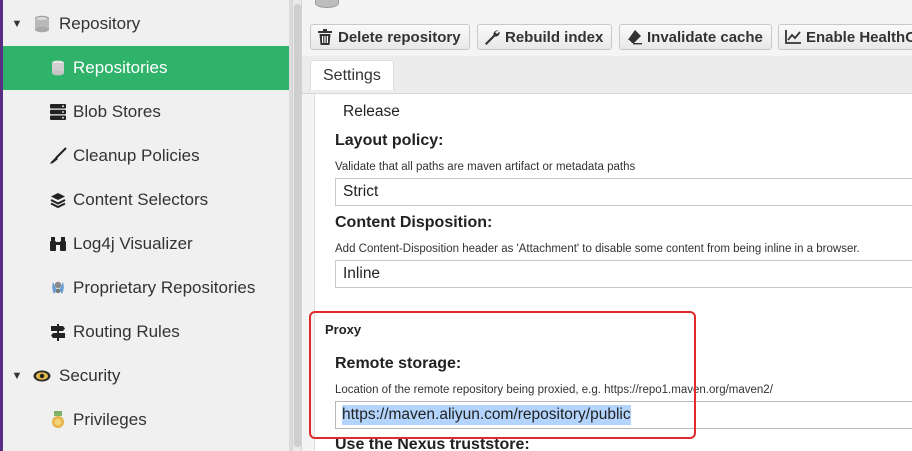  I want to click on proxy-section-title: Proxy, so click(343, 329).